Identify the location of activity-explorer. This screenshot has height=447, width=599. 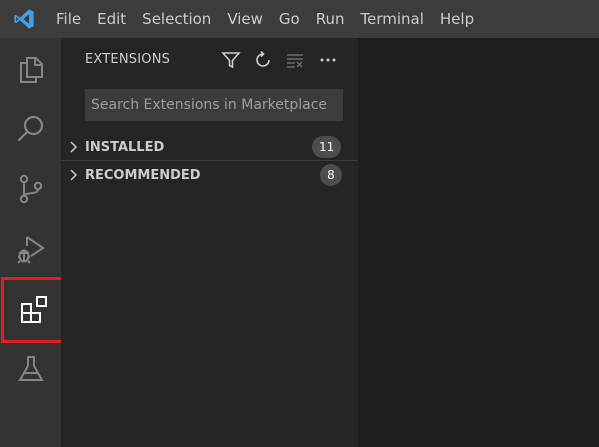
(30, 69).